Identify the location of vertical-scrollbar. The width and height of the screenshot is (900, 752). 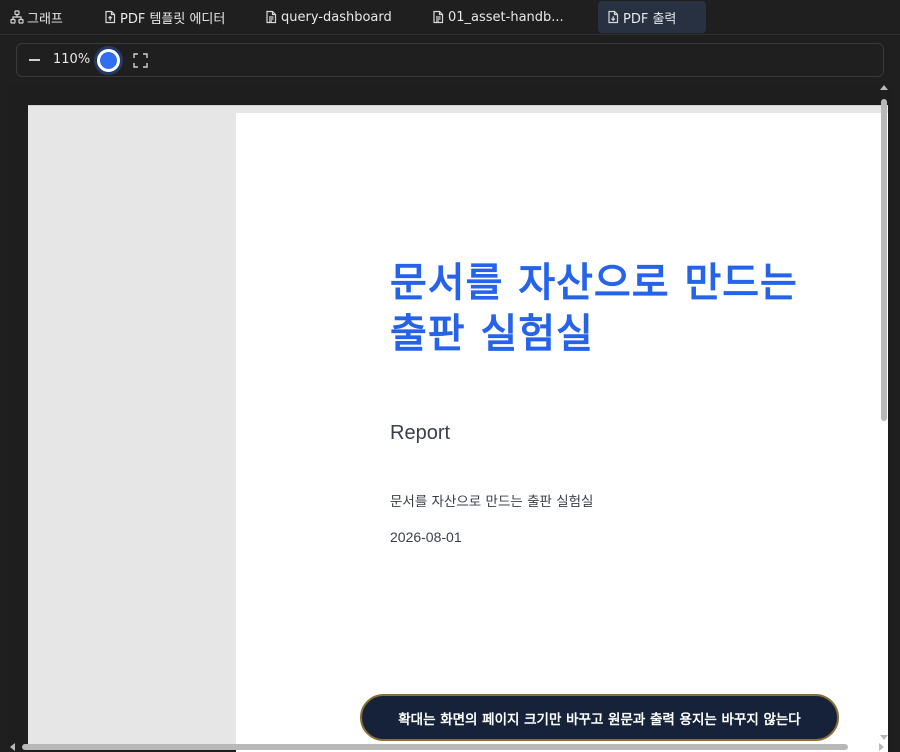
(884, 412).